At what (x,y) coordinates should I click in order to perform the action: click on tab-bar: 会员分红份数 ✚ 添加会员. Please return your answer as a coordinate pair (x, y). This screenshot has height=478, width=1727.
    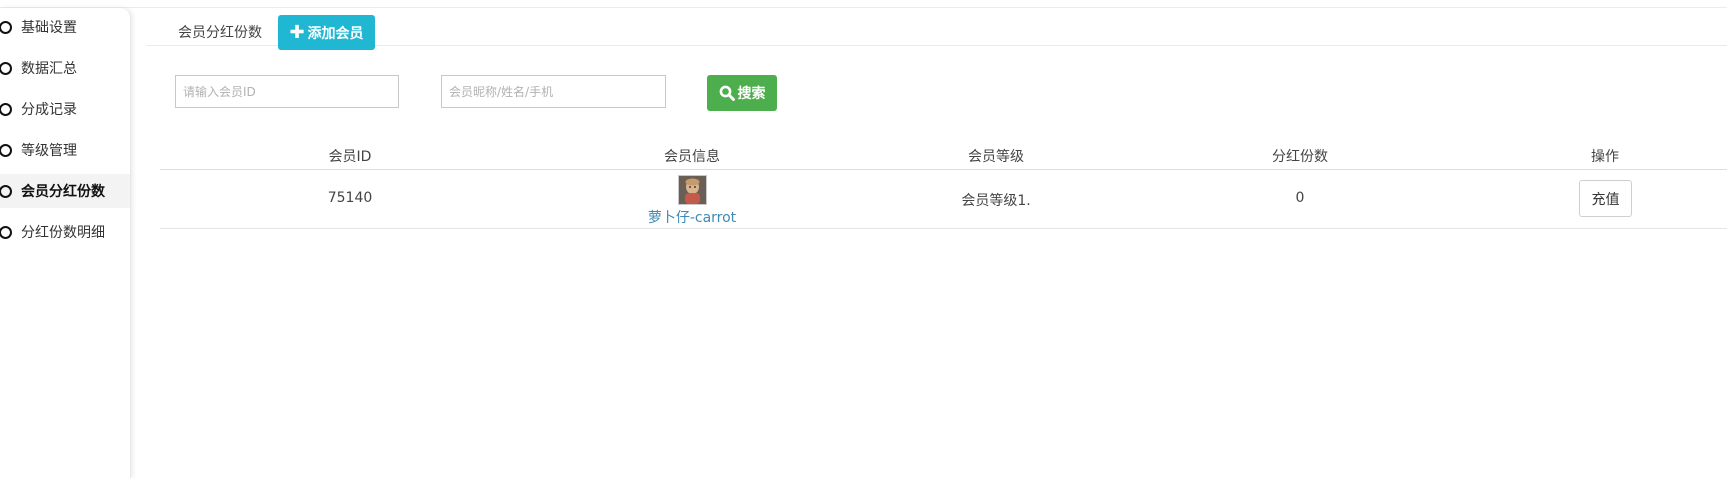
    Looking at the image, I should click on (936, 29).